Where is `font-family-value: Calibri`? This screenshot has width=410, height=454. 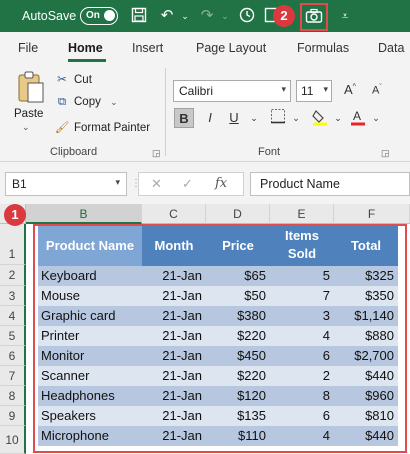 font-family-value: Calibri is located at coordinates (196, 91).